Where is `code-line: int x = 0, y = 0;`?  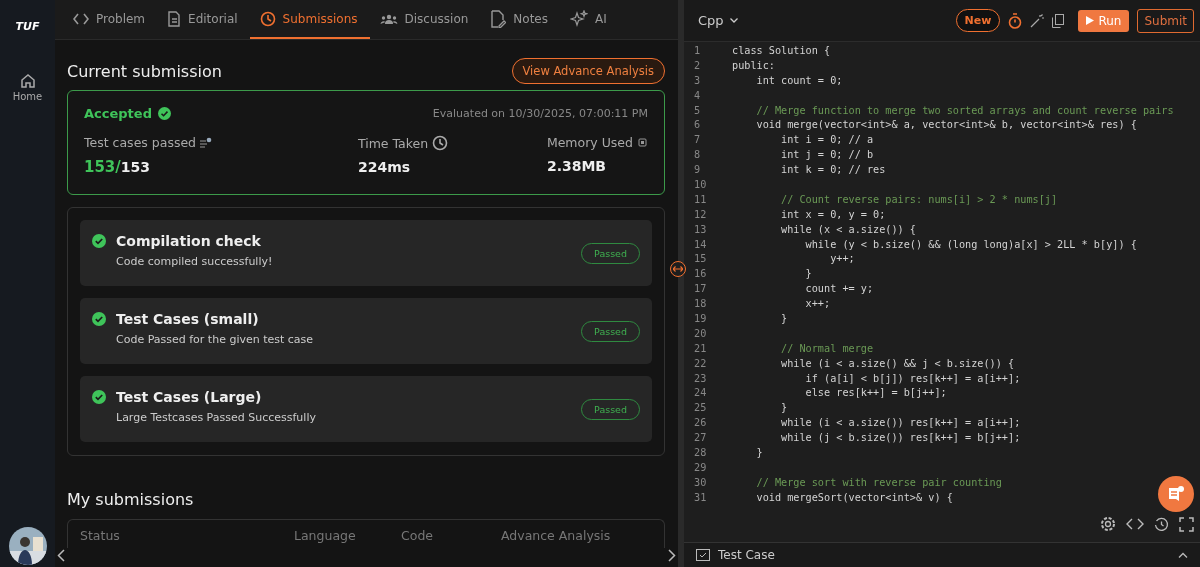 code-line: int x = 0, y = 0; is located at coordinates (833, 214).